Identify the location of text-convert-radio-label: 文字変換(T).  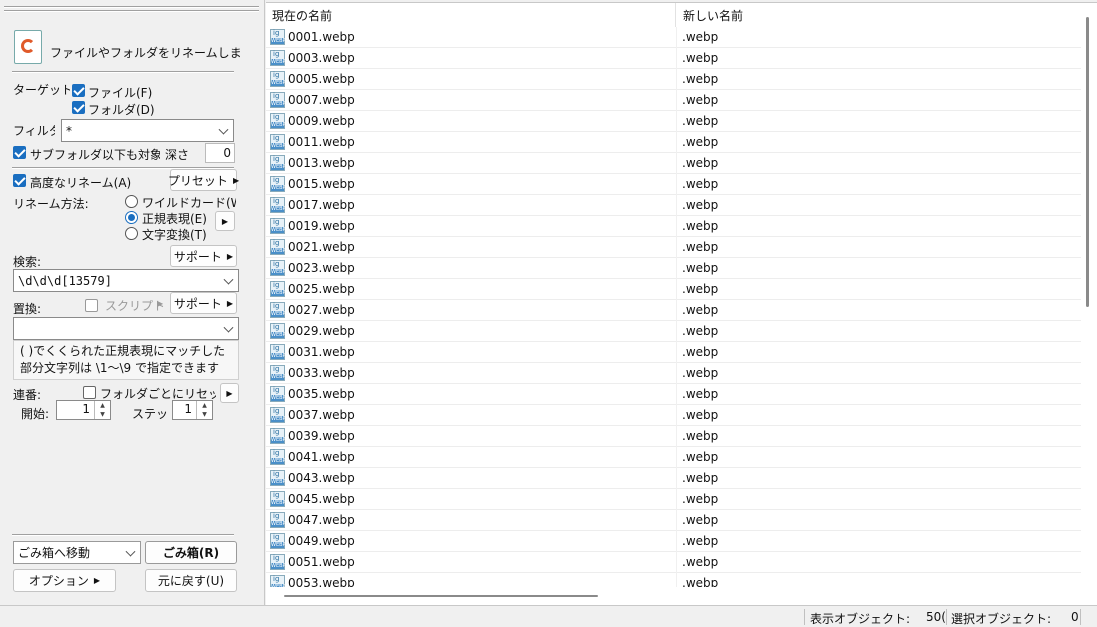
(174, 234).